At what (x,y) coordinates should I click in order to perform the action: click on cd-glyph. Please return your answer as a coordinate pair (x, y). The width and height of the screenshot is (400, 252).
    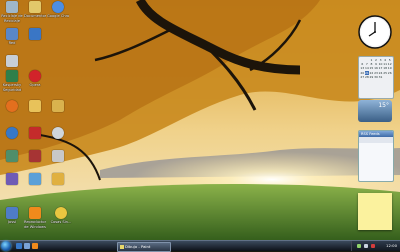
    Looking at the image, I should click on (58, 133).